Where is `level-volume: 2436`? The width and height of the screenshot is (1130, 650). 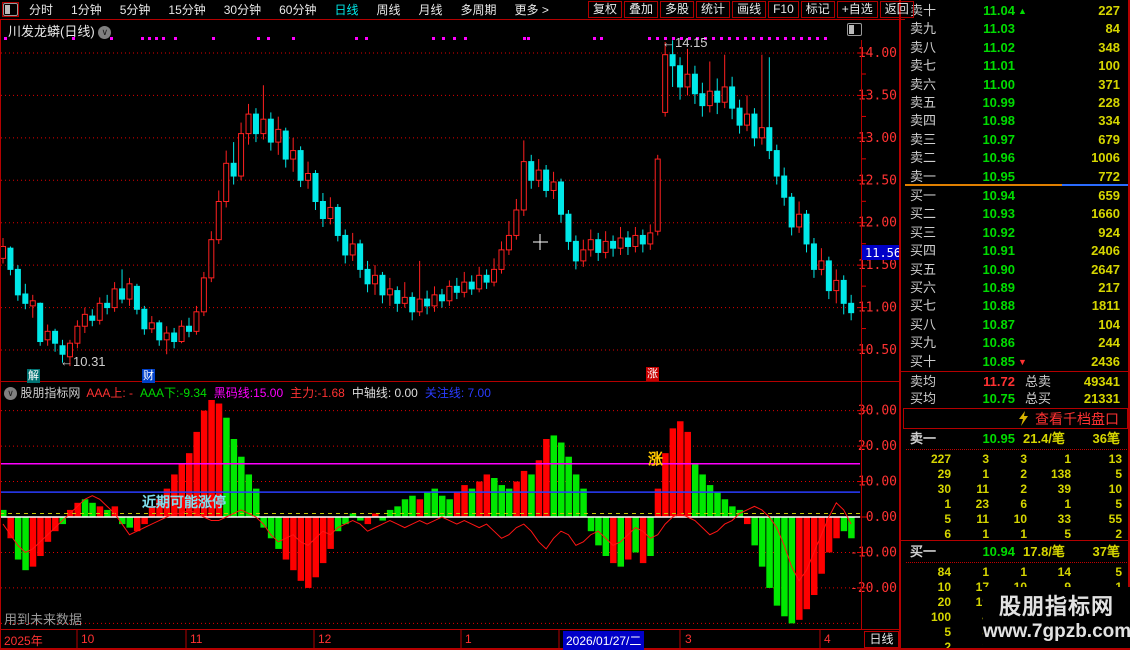 level-volume: 2436 is located at coordinates (1105, 361).